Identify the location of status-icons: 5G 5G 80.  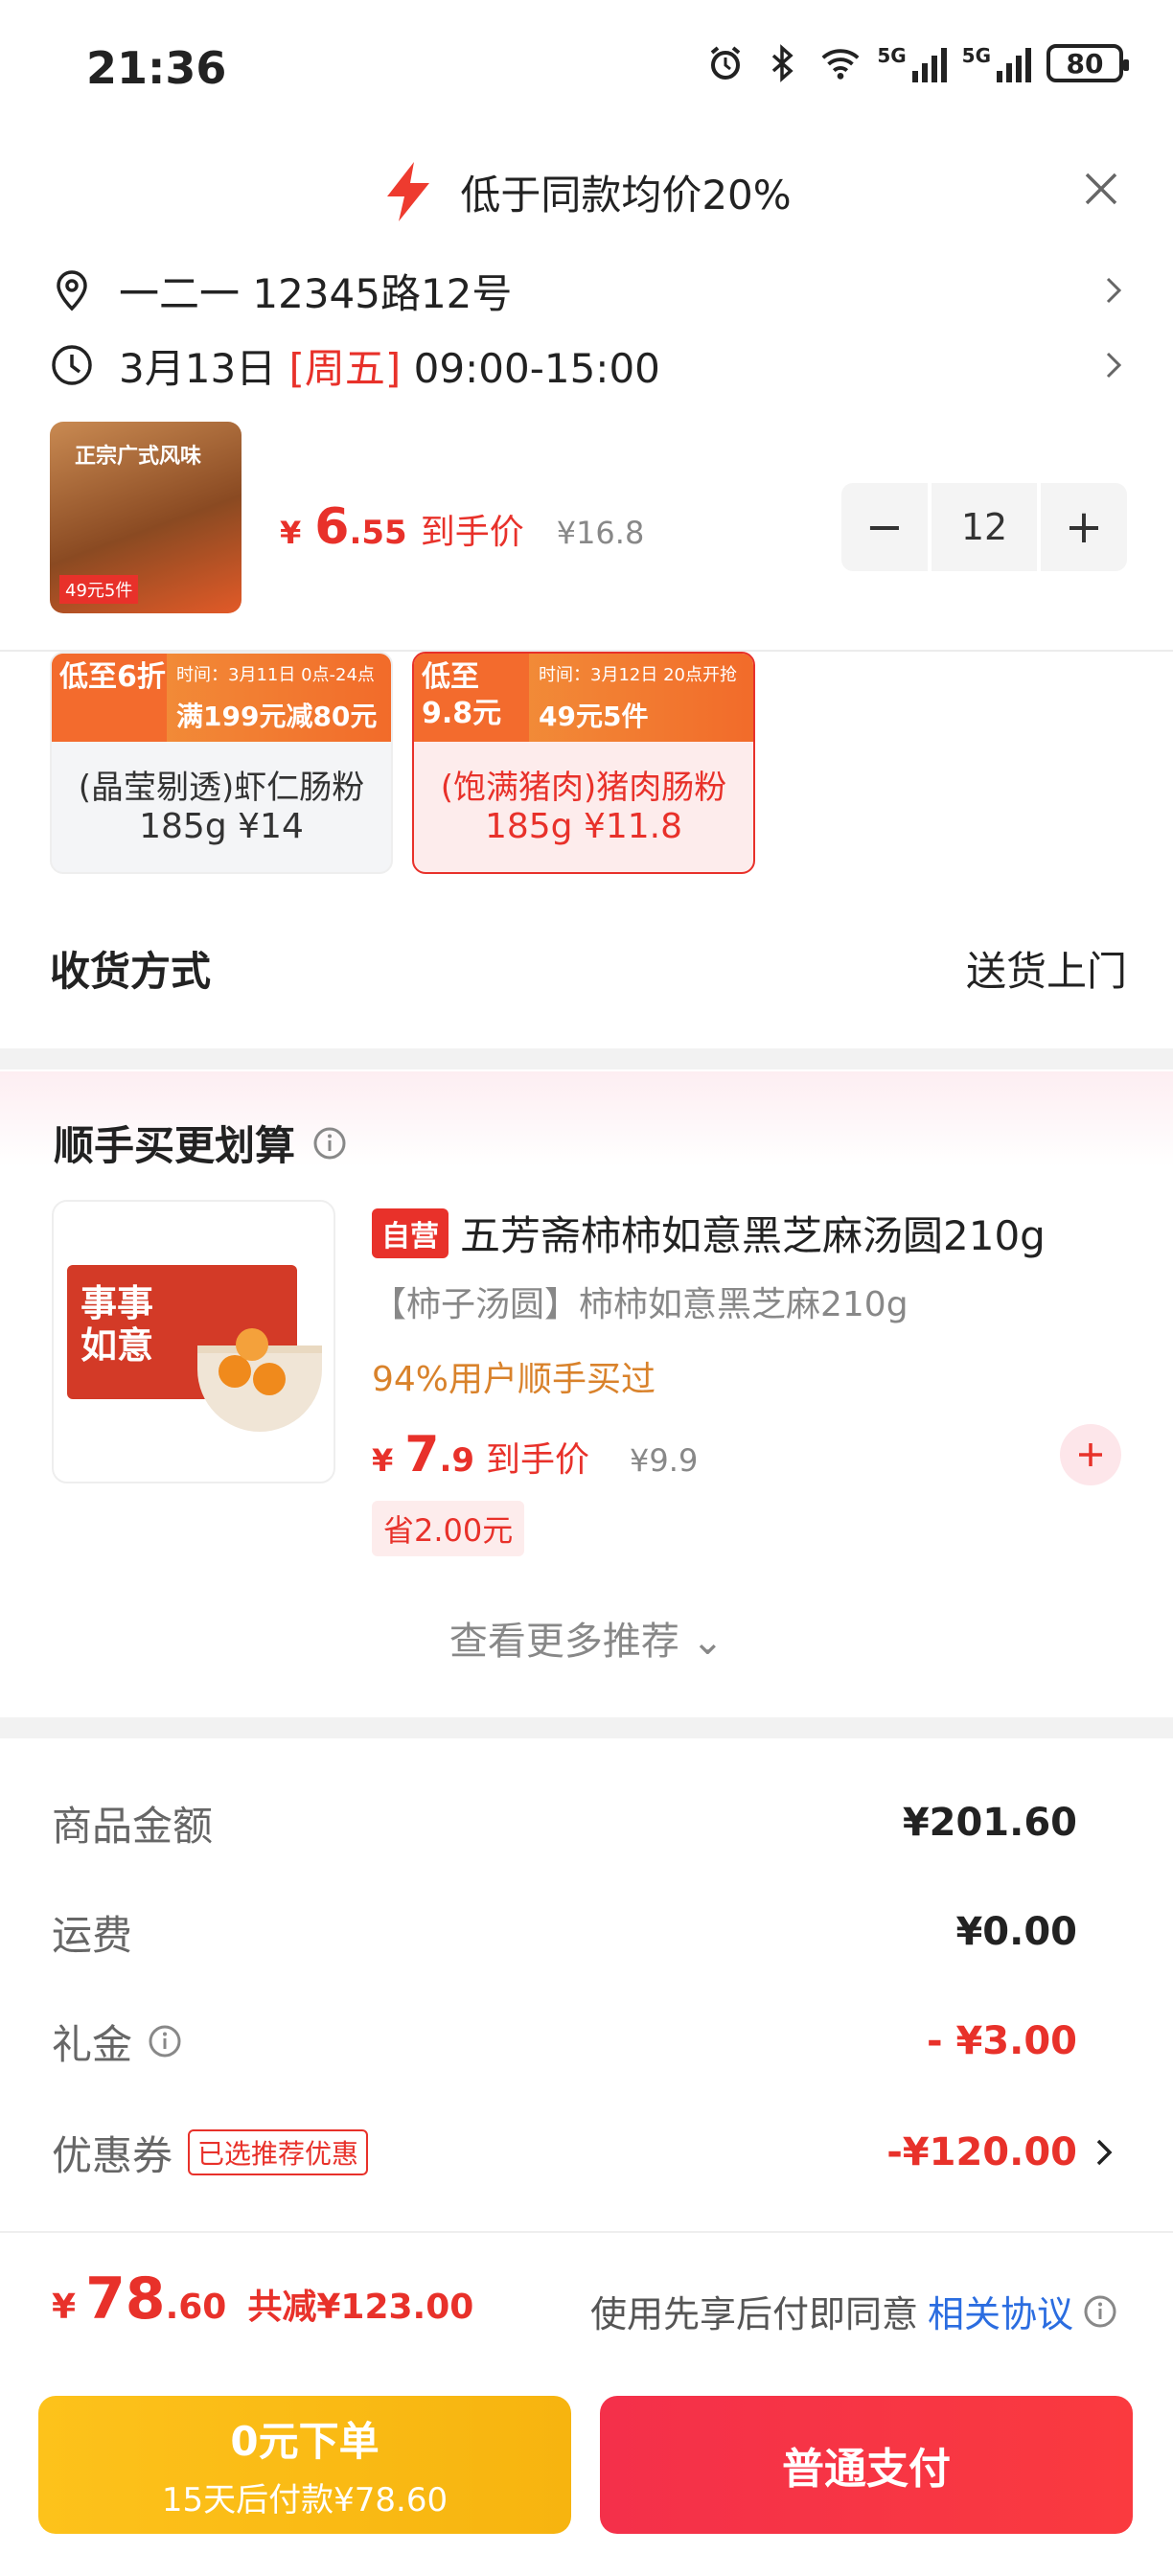
(916, 63).